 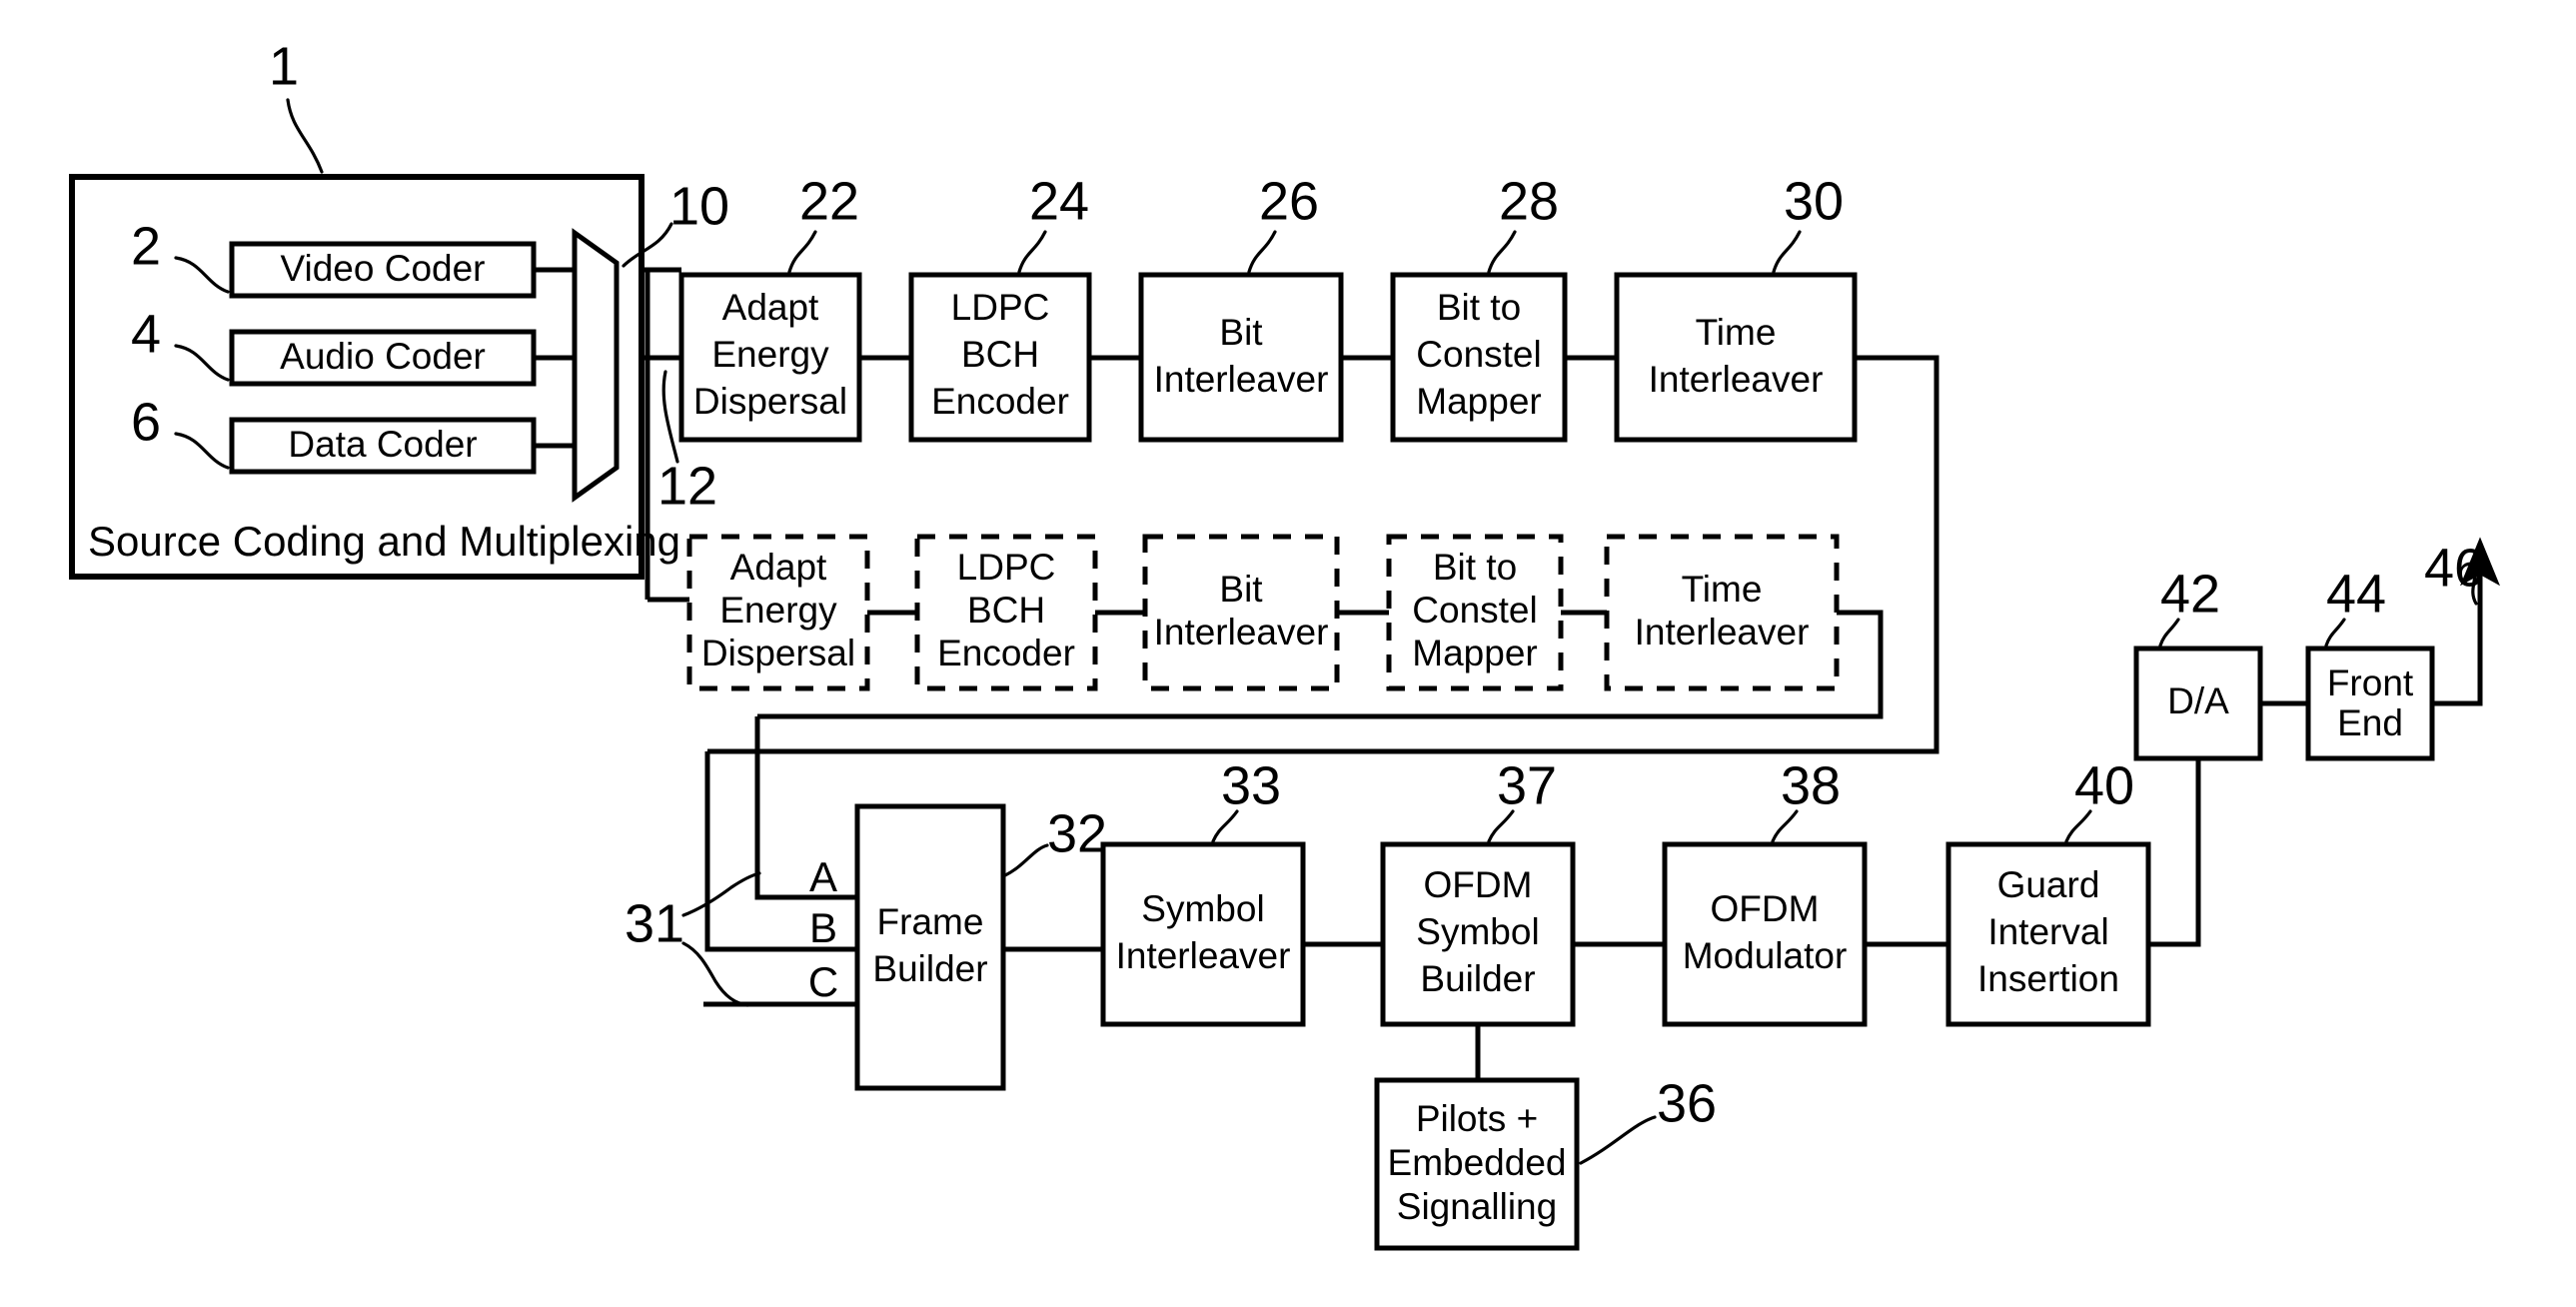 What do you see at coordinates (1477, 931) in the screenshot?
I see `ofdm-symbol-builder-line-2: Symbol` at bounding box center [1477, 931].